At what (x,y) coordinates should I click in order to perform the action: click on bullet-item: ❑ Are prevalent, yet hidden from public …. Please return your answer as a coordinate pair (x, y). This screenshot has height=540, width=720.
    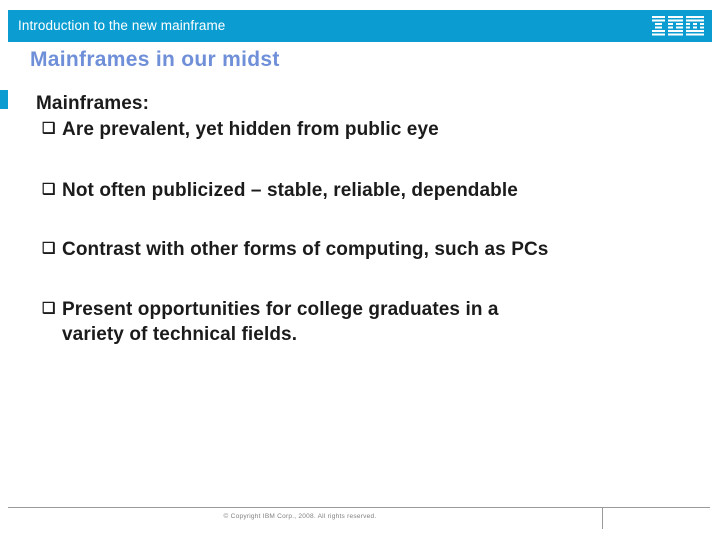
    Looking at the image, I should click on (366, 129).